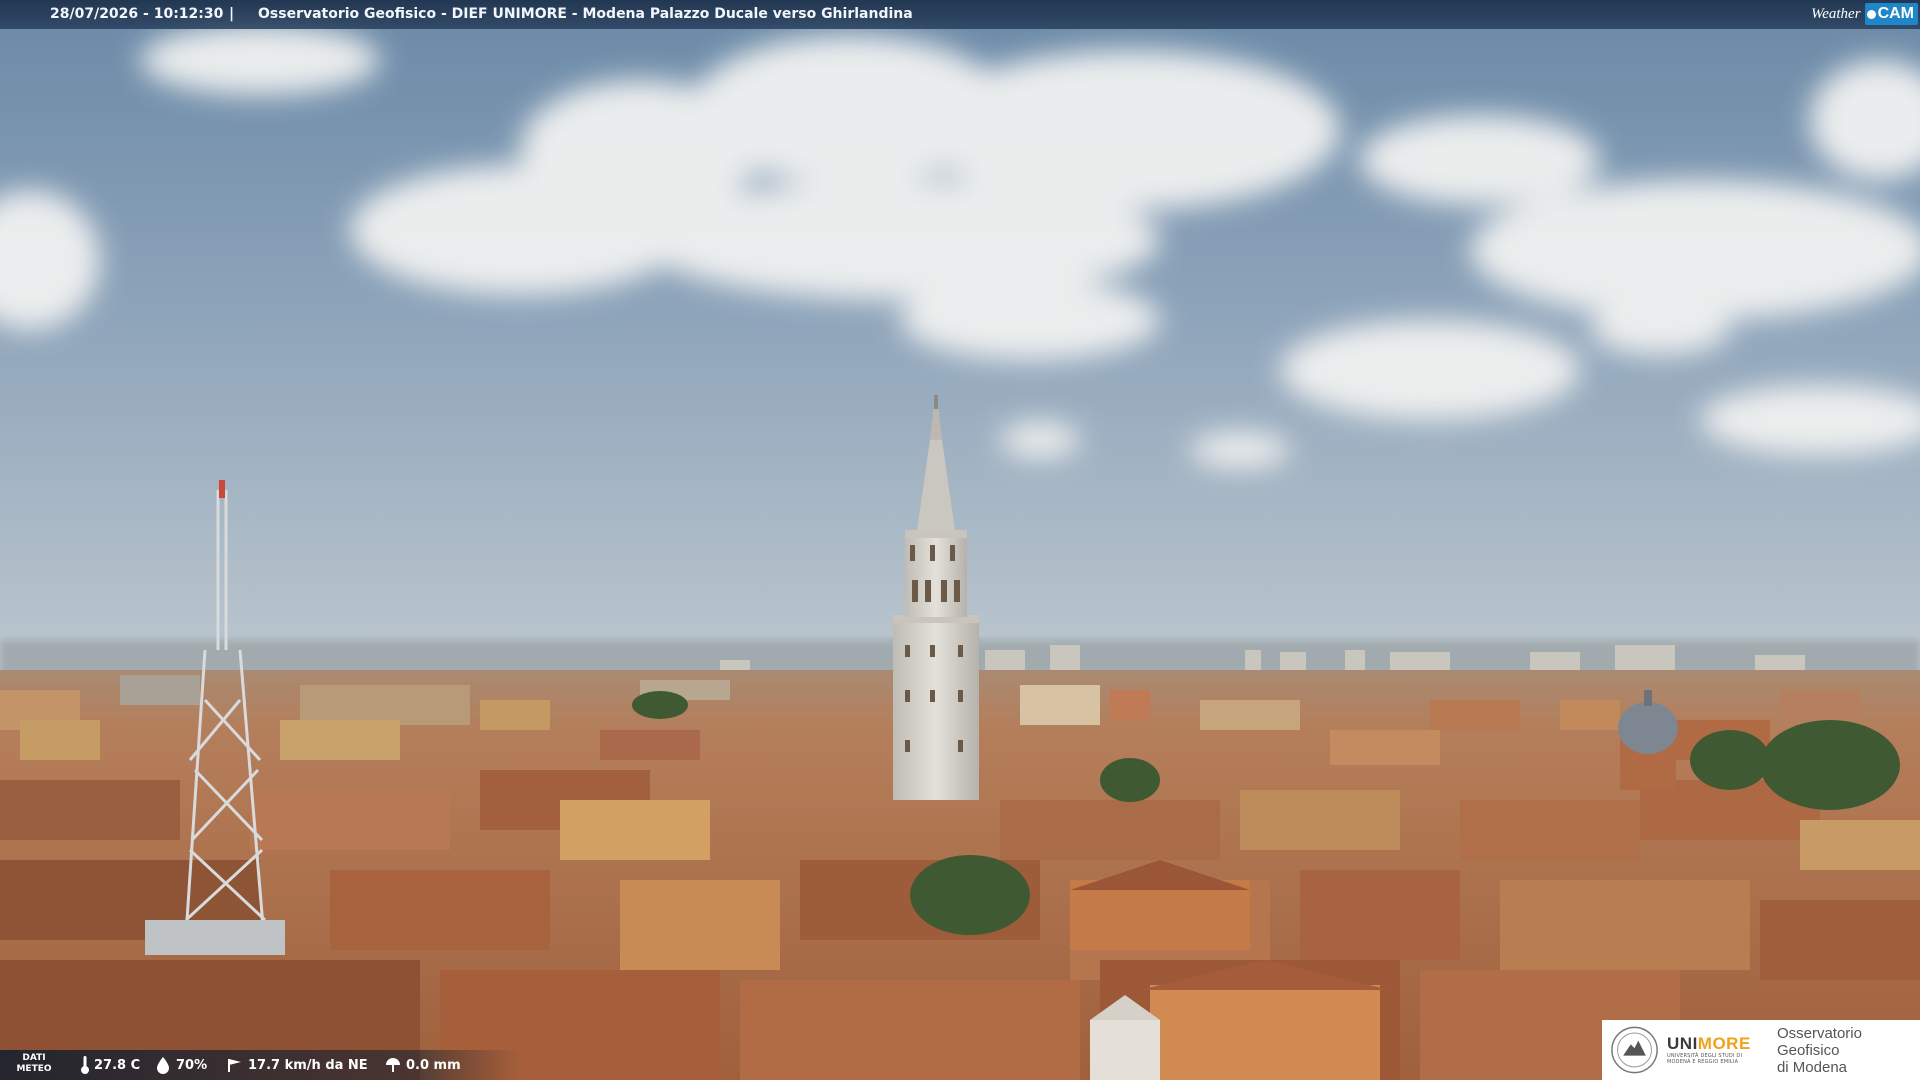 The height and width of the screenshot is (1080, 1920). Describe the element at coordinates (85, 1065) in the screenshot. I see `thermometer-icon` at that location.